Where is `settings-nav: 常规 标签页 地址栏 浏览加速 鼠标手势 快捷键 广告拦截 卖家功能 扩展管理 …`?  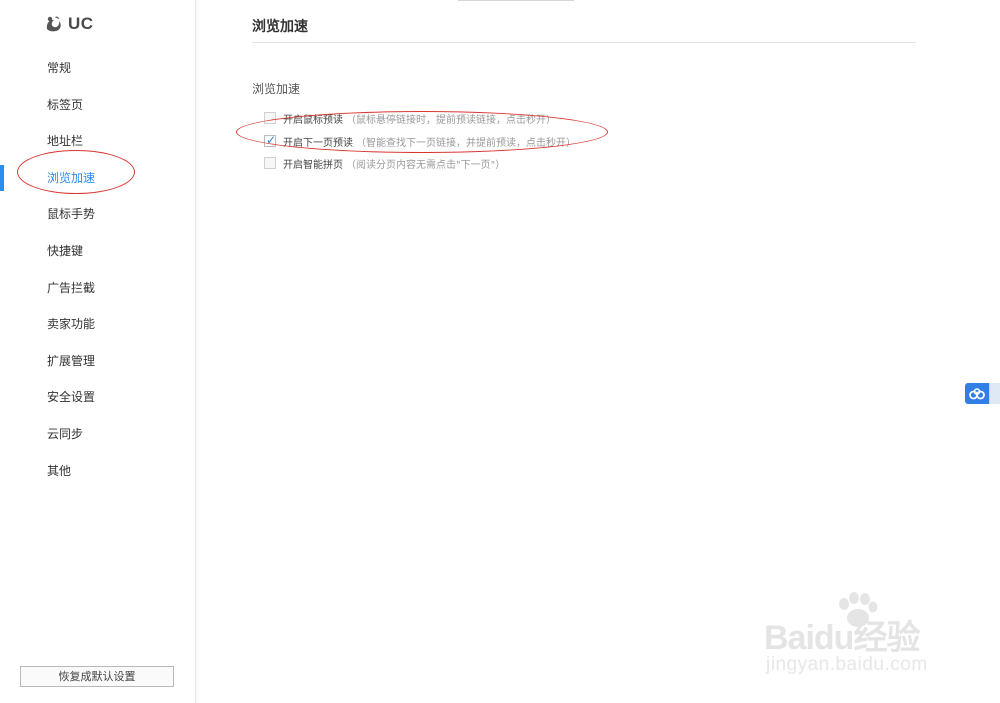 settings-nav: 常规 标签页 地址栏 浏览加速 鼠标手势 快捷键 广告拦截 卖家功能 扩展管理 … is located at coordinates (97, 269).